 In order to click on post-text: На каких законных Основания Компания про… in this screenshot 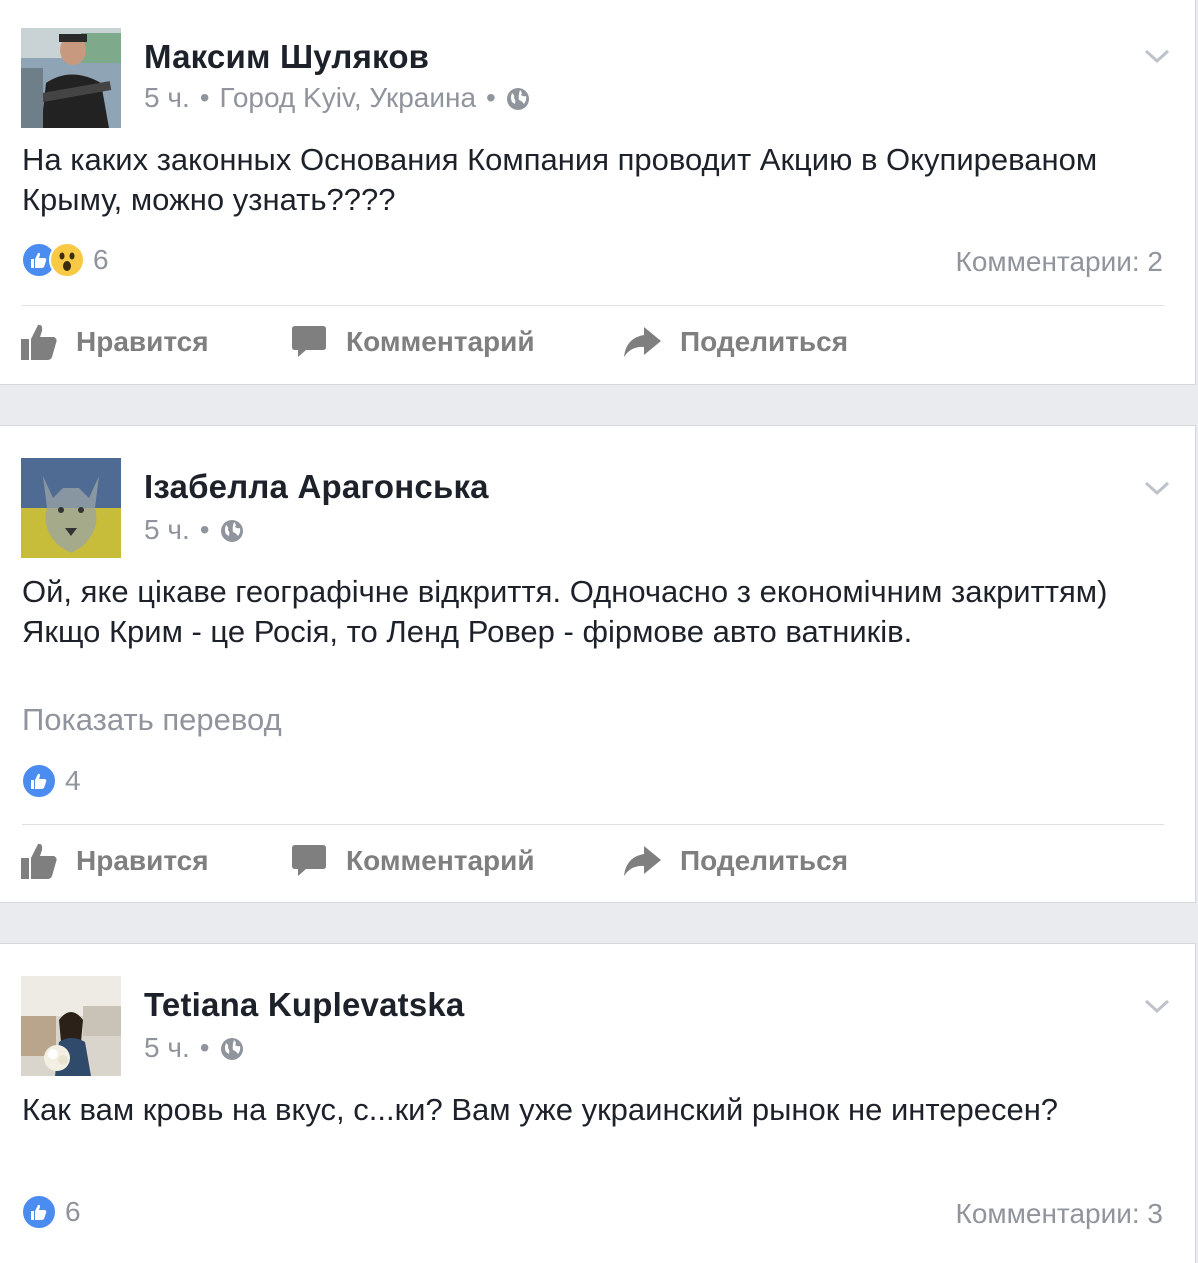, I will do `click(560, 179)`.